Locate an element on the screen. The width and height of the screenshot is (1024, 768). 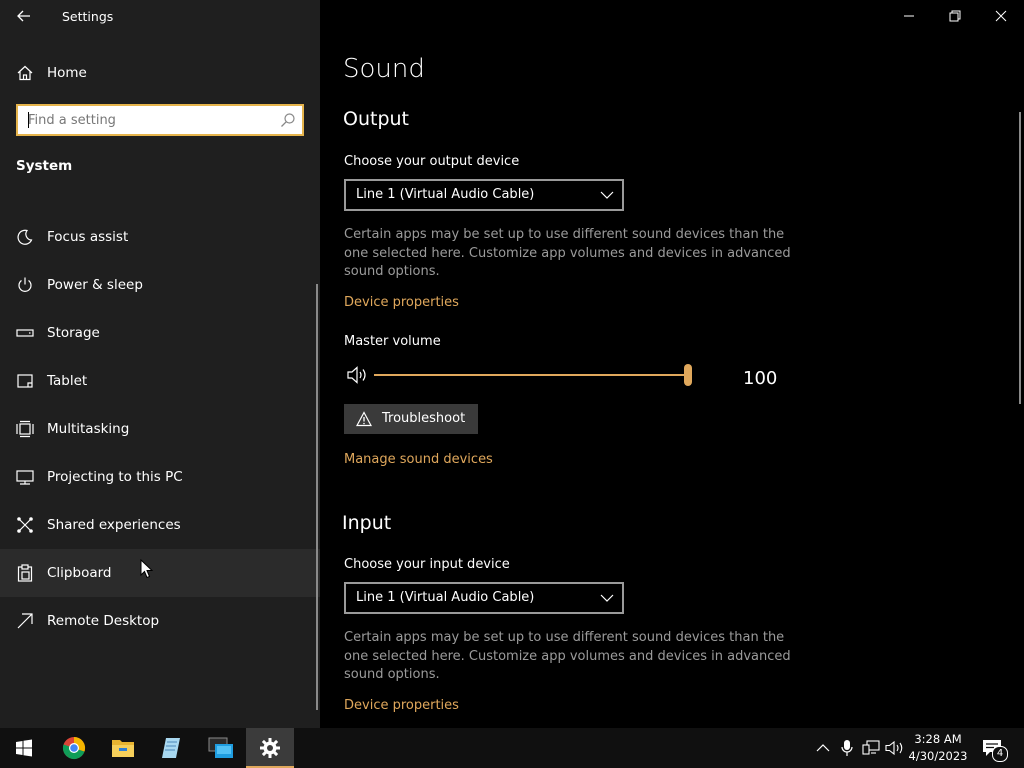
volume-icon is located at coordinates (894, 748).